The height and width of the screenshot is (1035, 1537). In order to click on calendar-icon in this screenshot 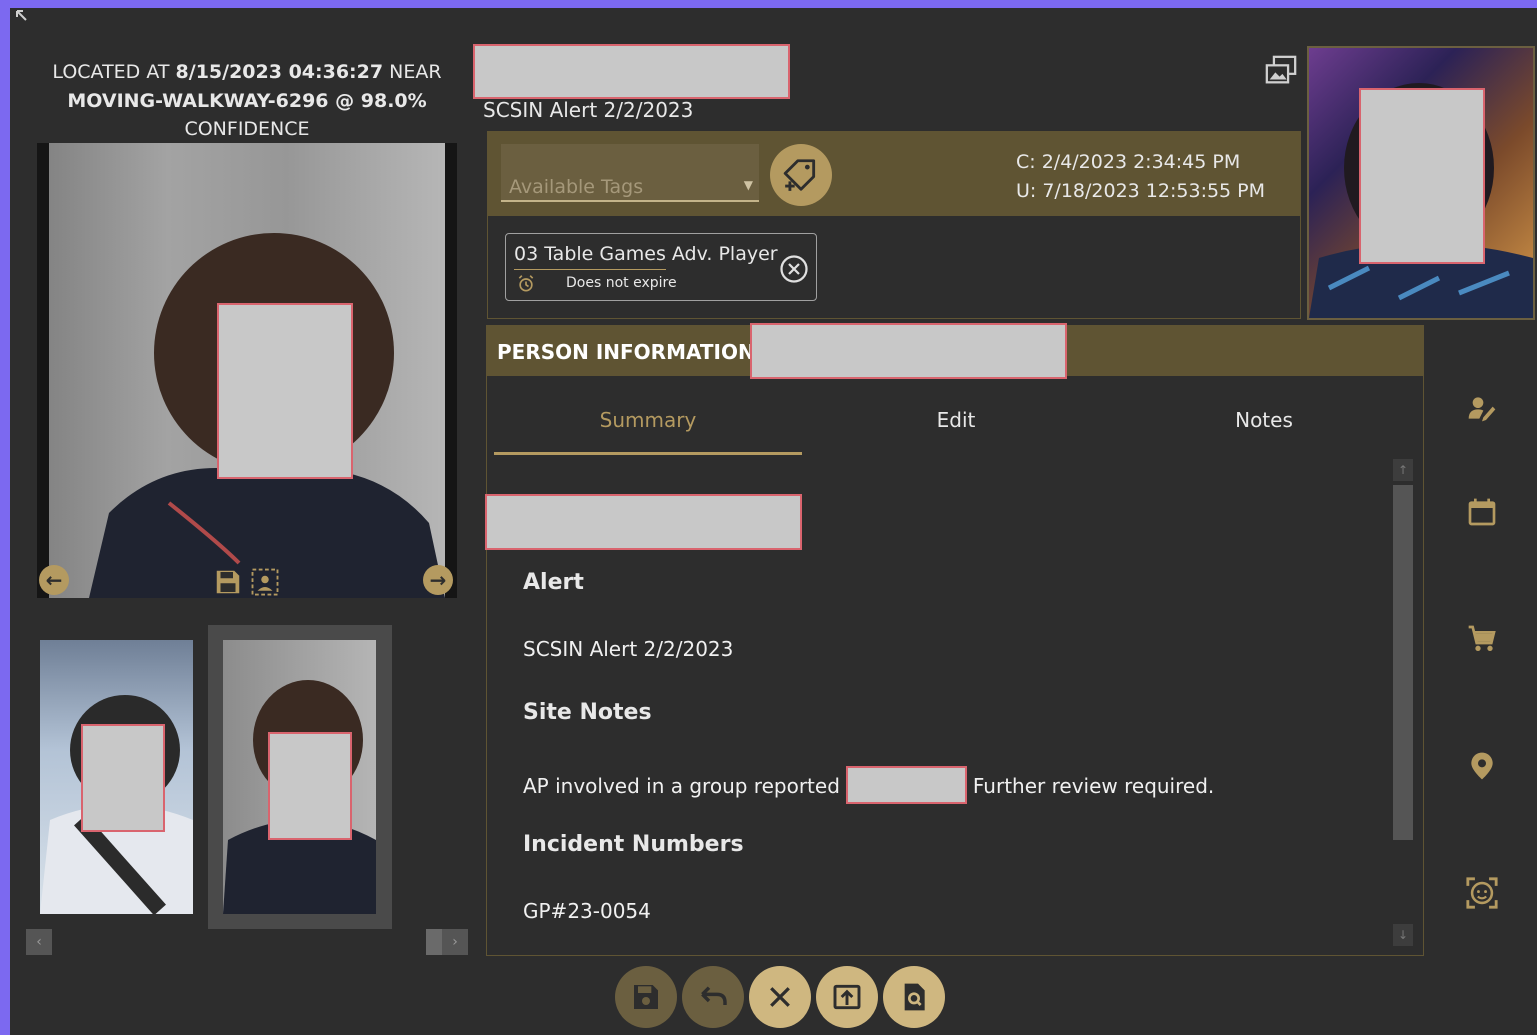, I will do `click(1482, 512)`.